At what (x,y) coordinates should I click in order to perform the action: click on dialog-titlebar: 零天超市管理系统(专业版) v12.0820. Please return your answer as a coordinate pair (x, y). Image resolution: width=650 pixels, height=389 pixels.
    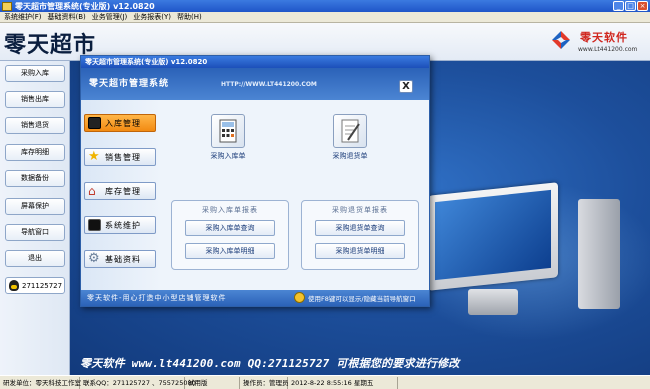
    Looking at the image, I should click on (255, 62).